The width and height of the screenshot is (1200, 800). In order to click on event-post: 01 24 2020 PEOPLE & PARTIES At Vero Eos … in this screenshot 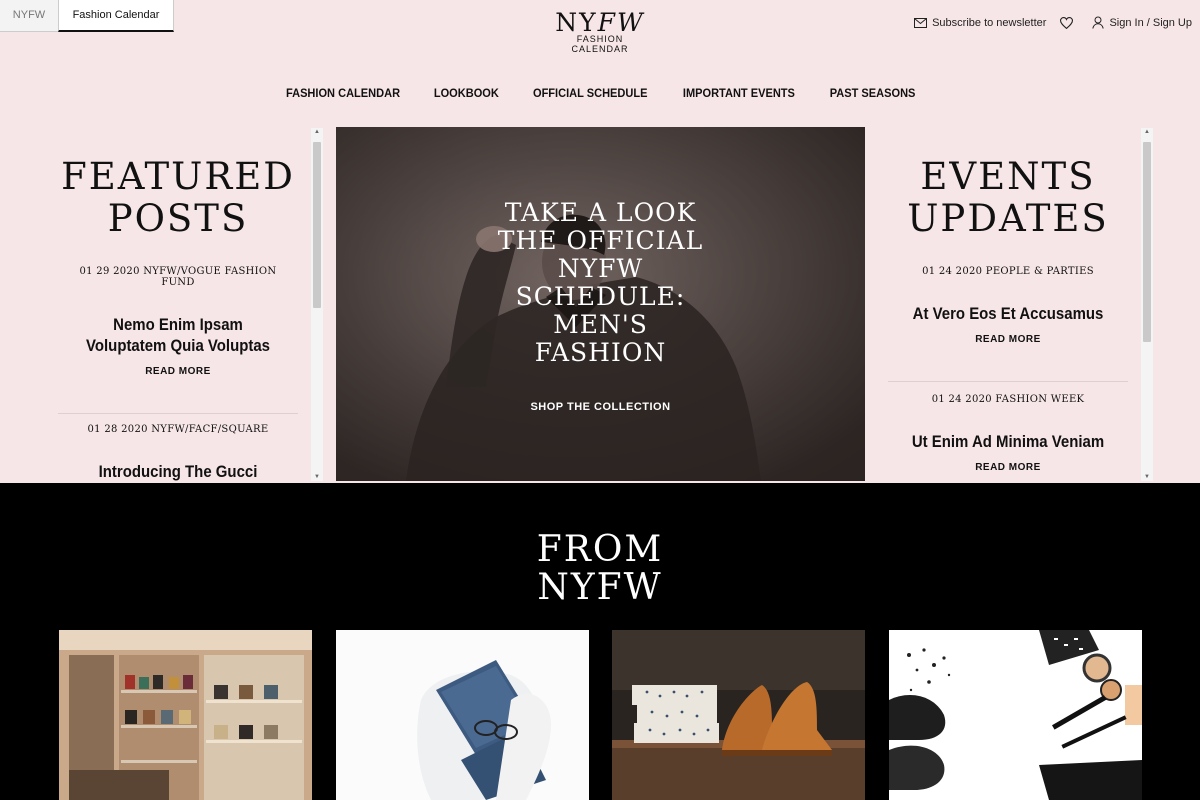, I will do `click(1008, 305)`.